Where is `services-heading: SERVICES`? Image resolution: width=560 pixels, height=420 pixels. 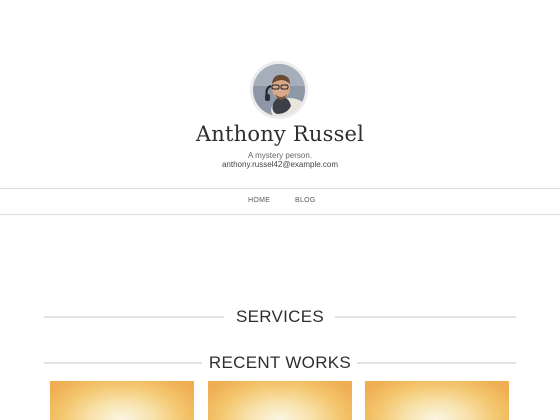
services-heading: SERVICES is located at coordinates (280, 317).